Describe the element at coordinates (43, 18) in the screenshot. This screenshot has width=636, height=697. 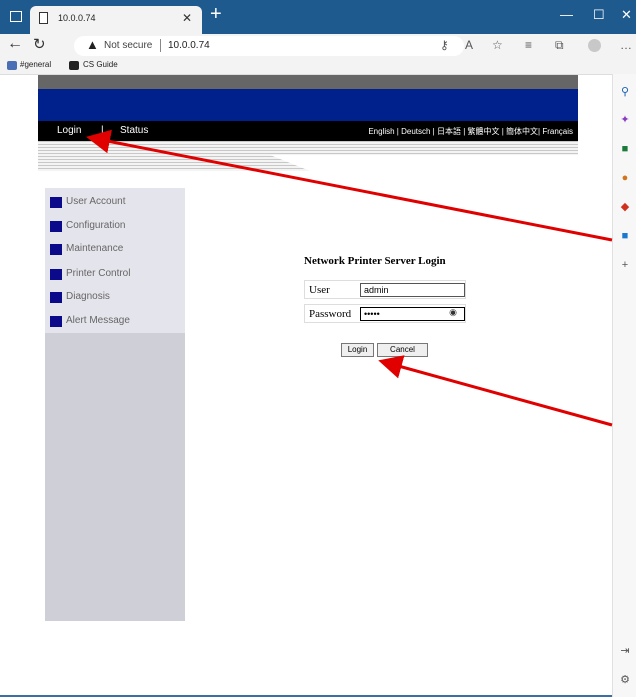
I see `page-icon` at that location.